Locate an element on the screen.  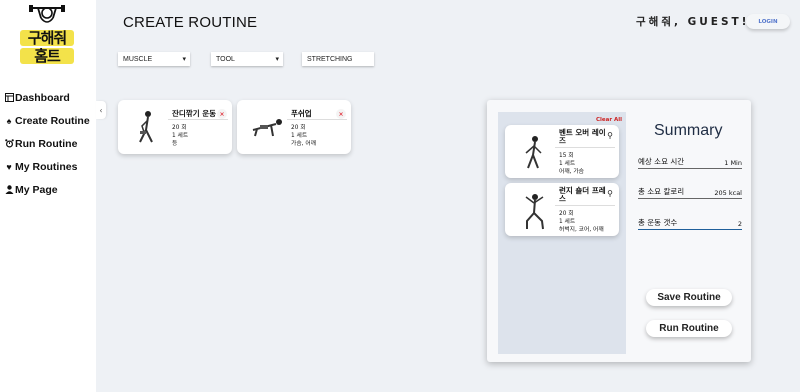
clear-all-button: Clear All is located at coordinates (609, 120).